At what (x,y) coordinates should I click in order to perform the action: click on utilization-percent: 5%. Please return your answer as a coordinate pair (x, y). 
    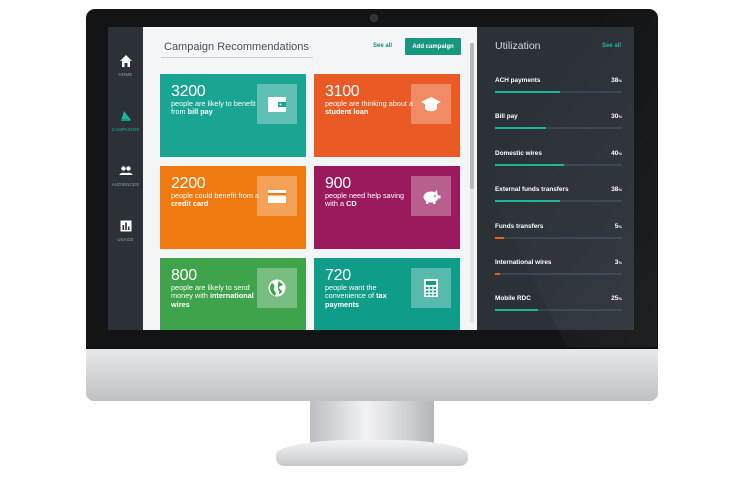
    Looking at the image, I should click on (618, 226).